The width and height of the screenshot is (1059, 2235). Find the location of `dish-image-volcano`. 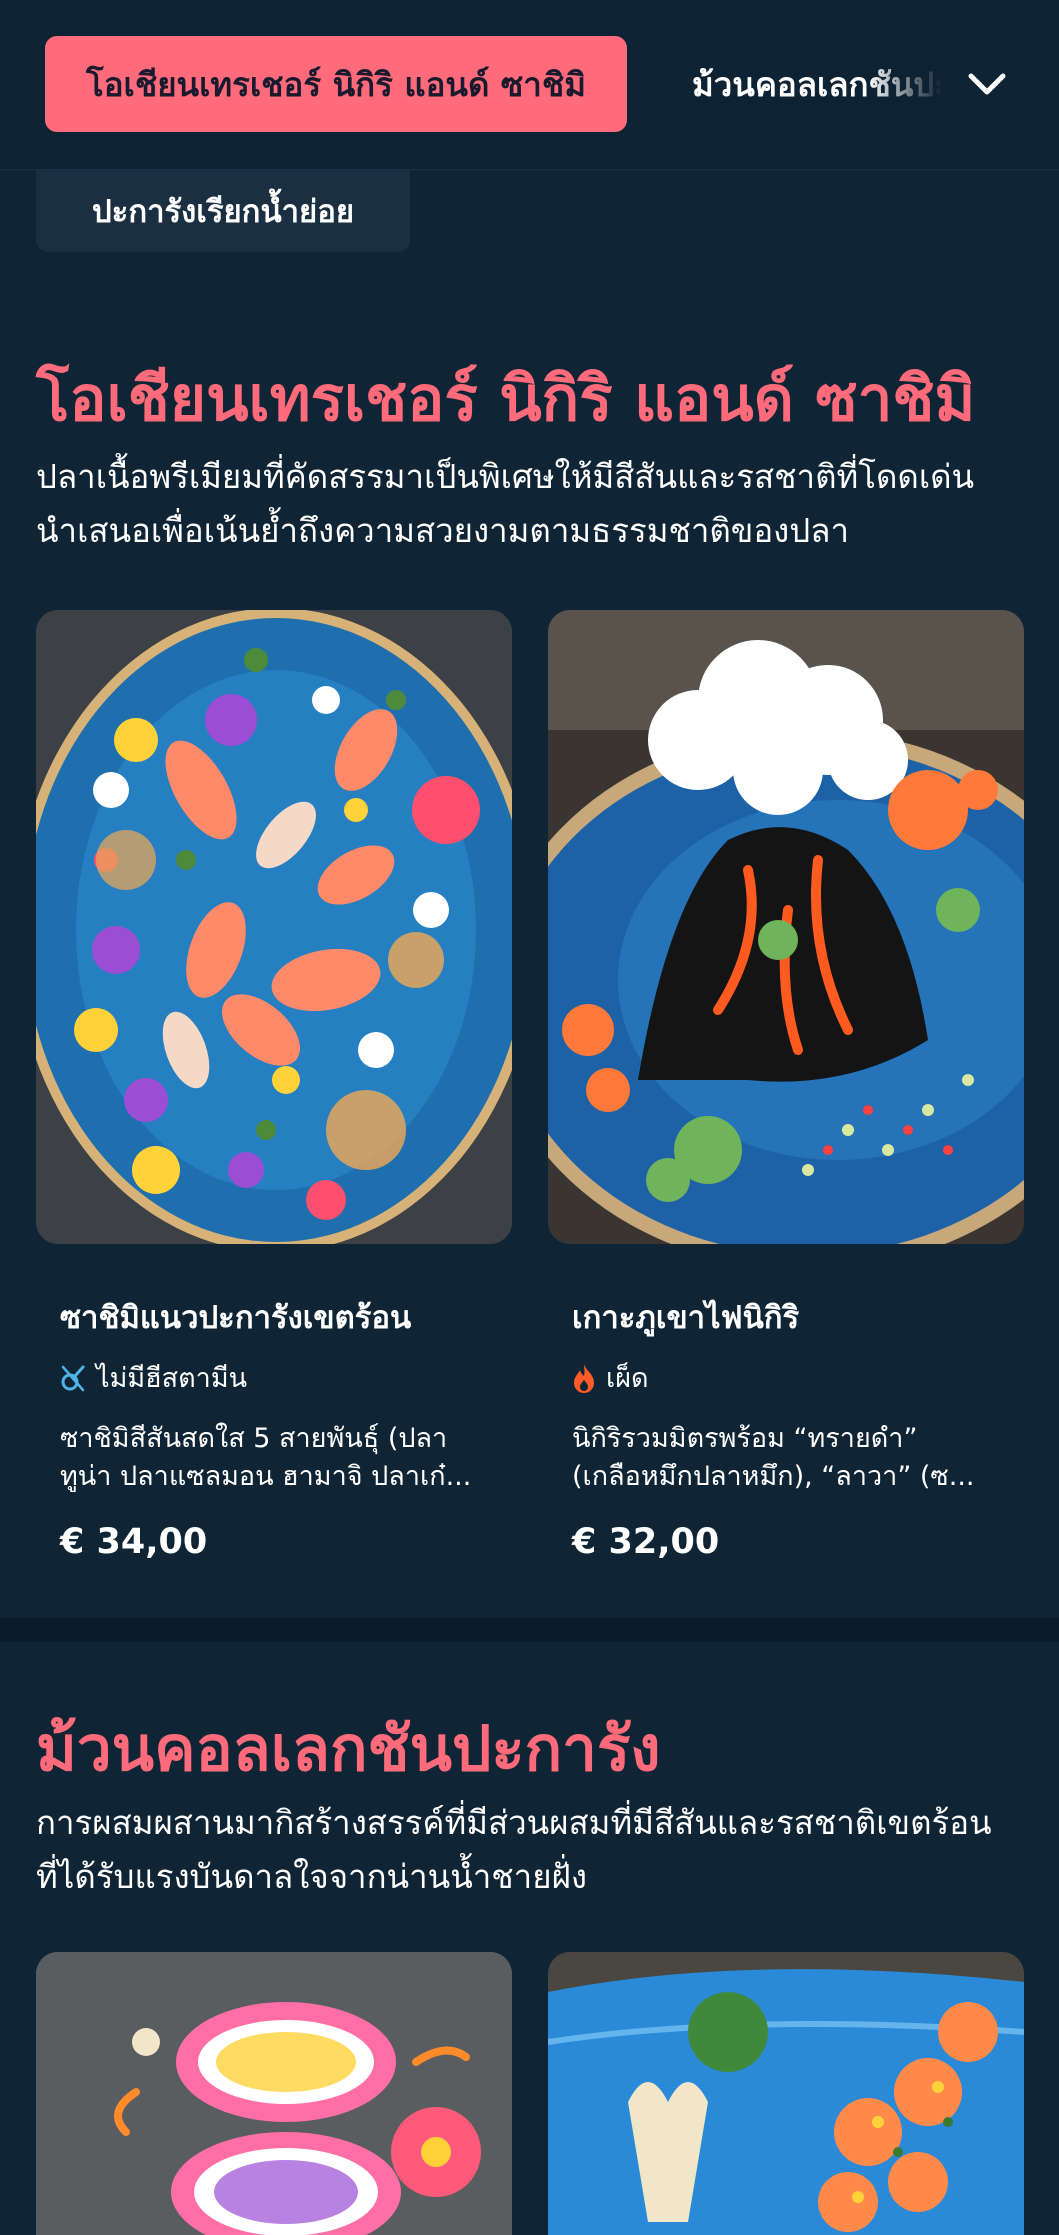

dish-image-volcano is located at coordinates (786, 927).